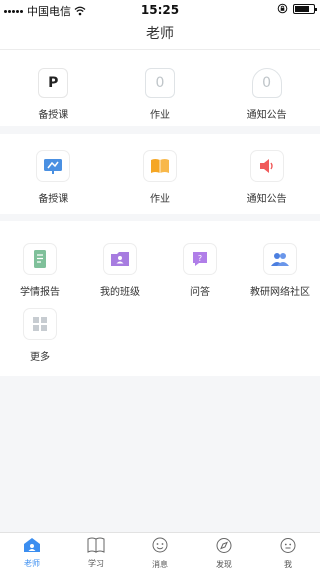 This screenshot has height=570, width=320. Describe the element at coordinates (159, 199) in the screenshot. I see `tool-item-label: 作业` at that location.